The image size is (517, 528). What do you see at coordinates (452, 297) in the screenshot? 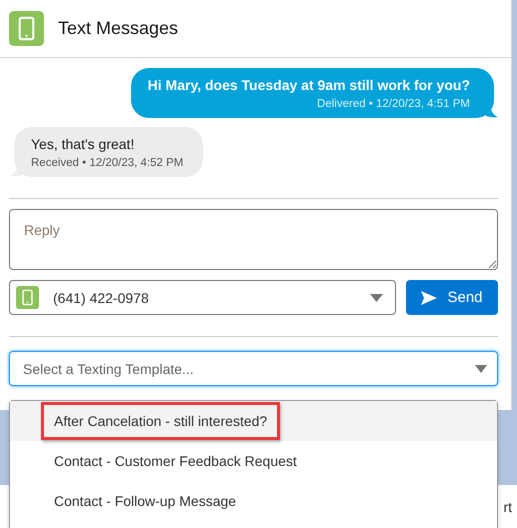
I see `send-button: Send` at bounding box center [452, 297].